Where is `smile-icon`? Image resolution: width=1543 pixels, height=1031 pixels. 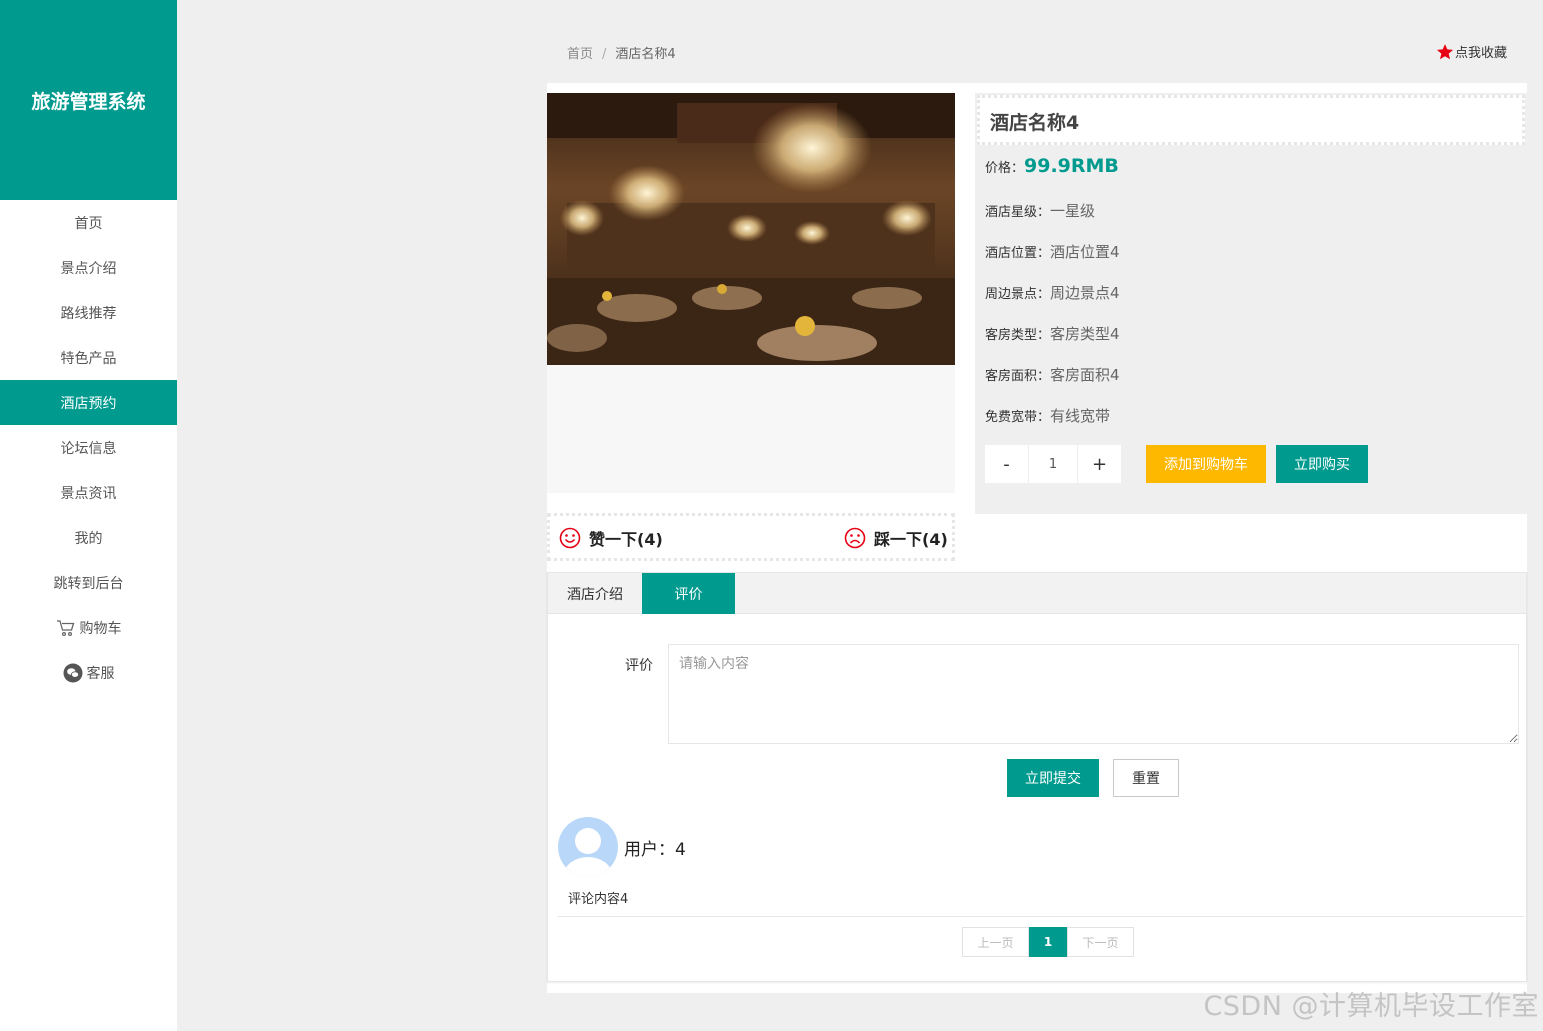
smile-icon is located at coordinates (570, 538).